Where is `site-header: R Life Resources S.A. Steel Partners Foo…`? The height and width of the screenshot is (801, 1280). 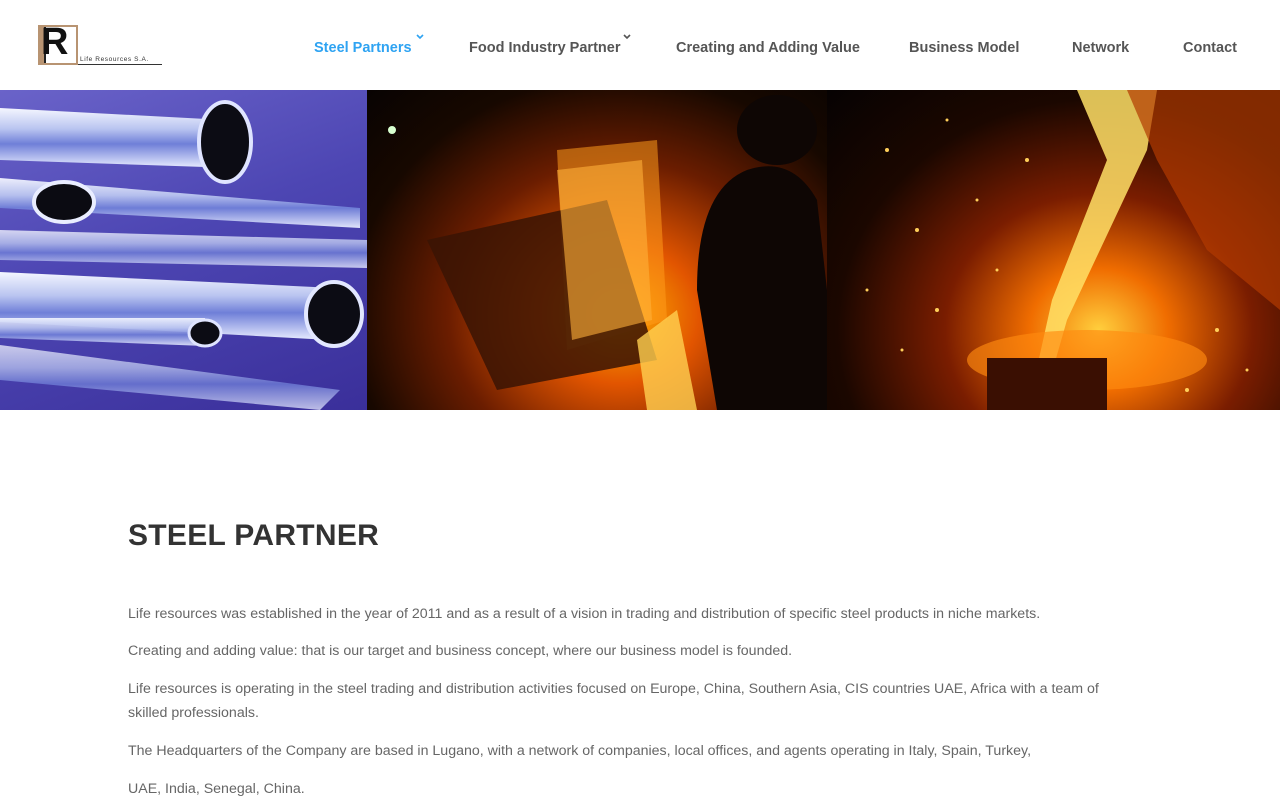
site-header: R Life Resources S.A. Steel Partners Foo… is located at coordinates (640, 45).